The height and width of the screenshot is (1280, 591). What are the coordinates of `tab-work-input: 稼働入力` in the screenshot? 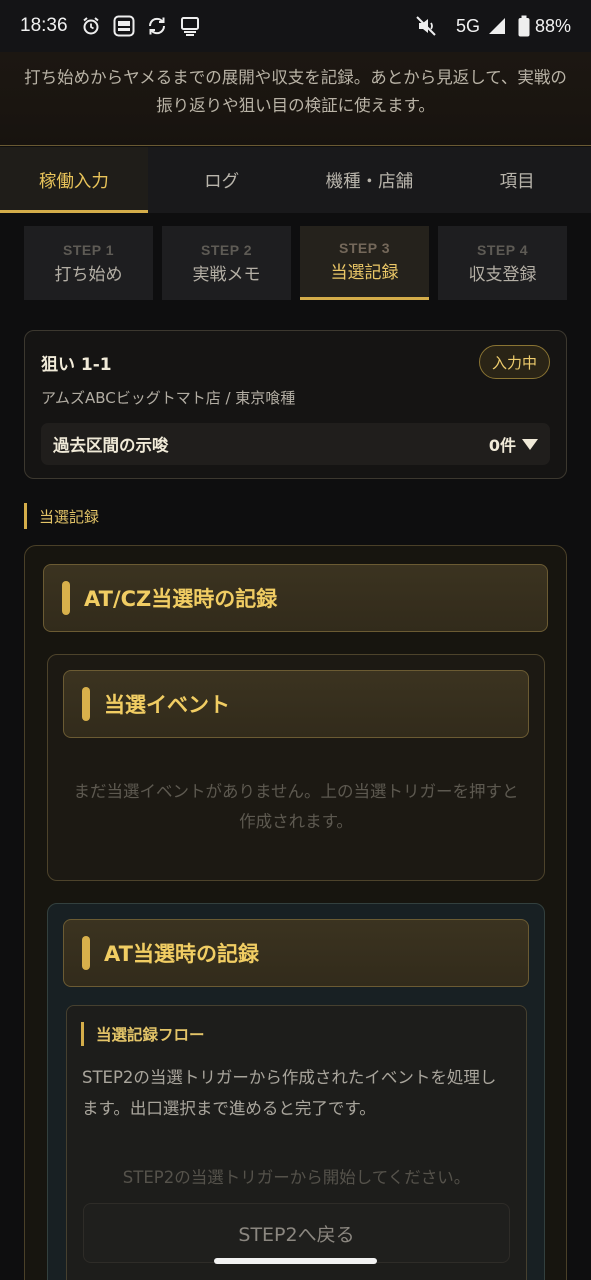 It's located at (74, 180).